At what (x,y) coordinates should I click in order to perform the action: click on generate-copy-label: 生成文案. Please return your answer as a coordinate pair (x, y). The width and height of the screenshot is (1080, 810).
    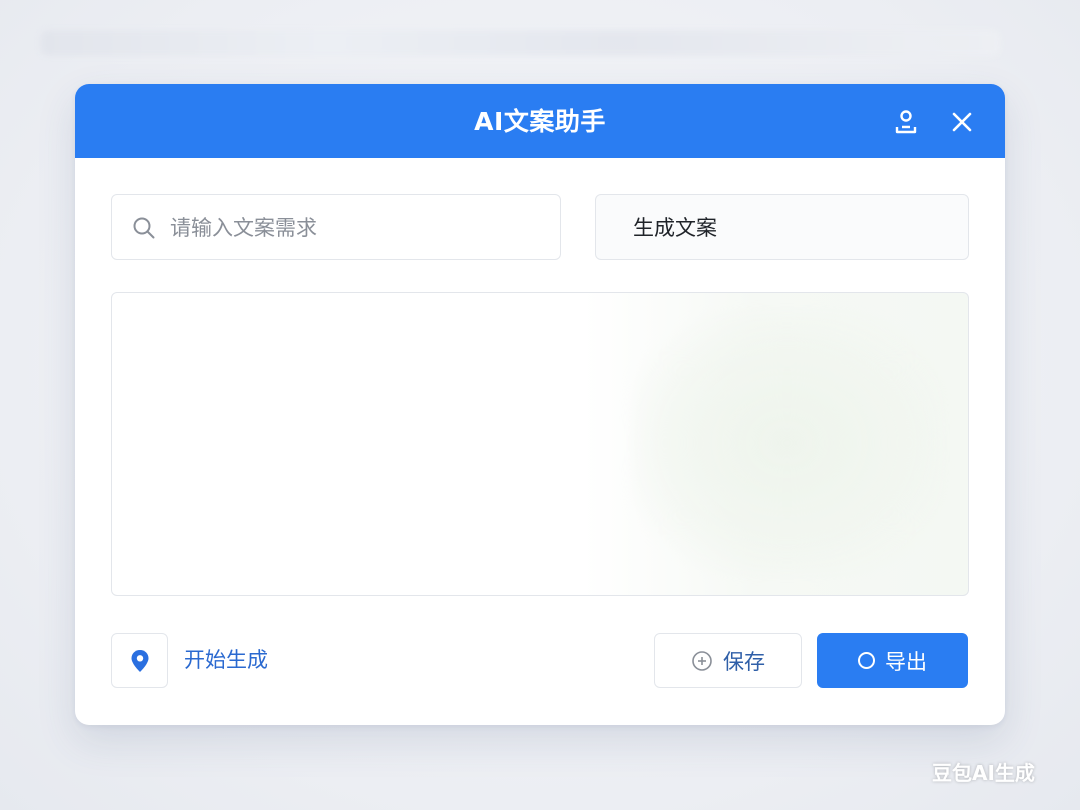
    Looking at the image, I should click on (675, 228).